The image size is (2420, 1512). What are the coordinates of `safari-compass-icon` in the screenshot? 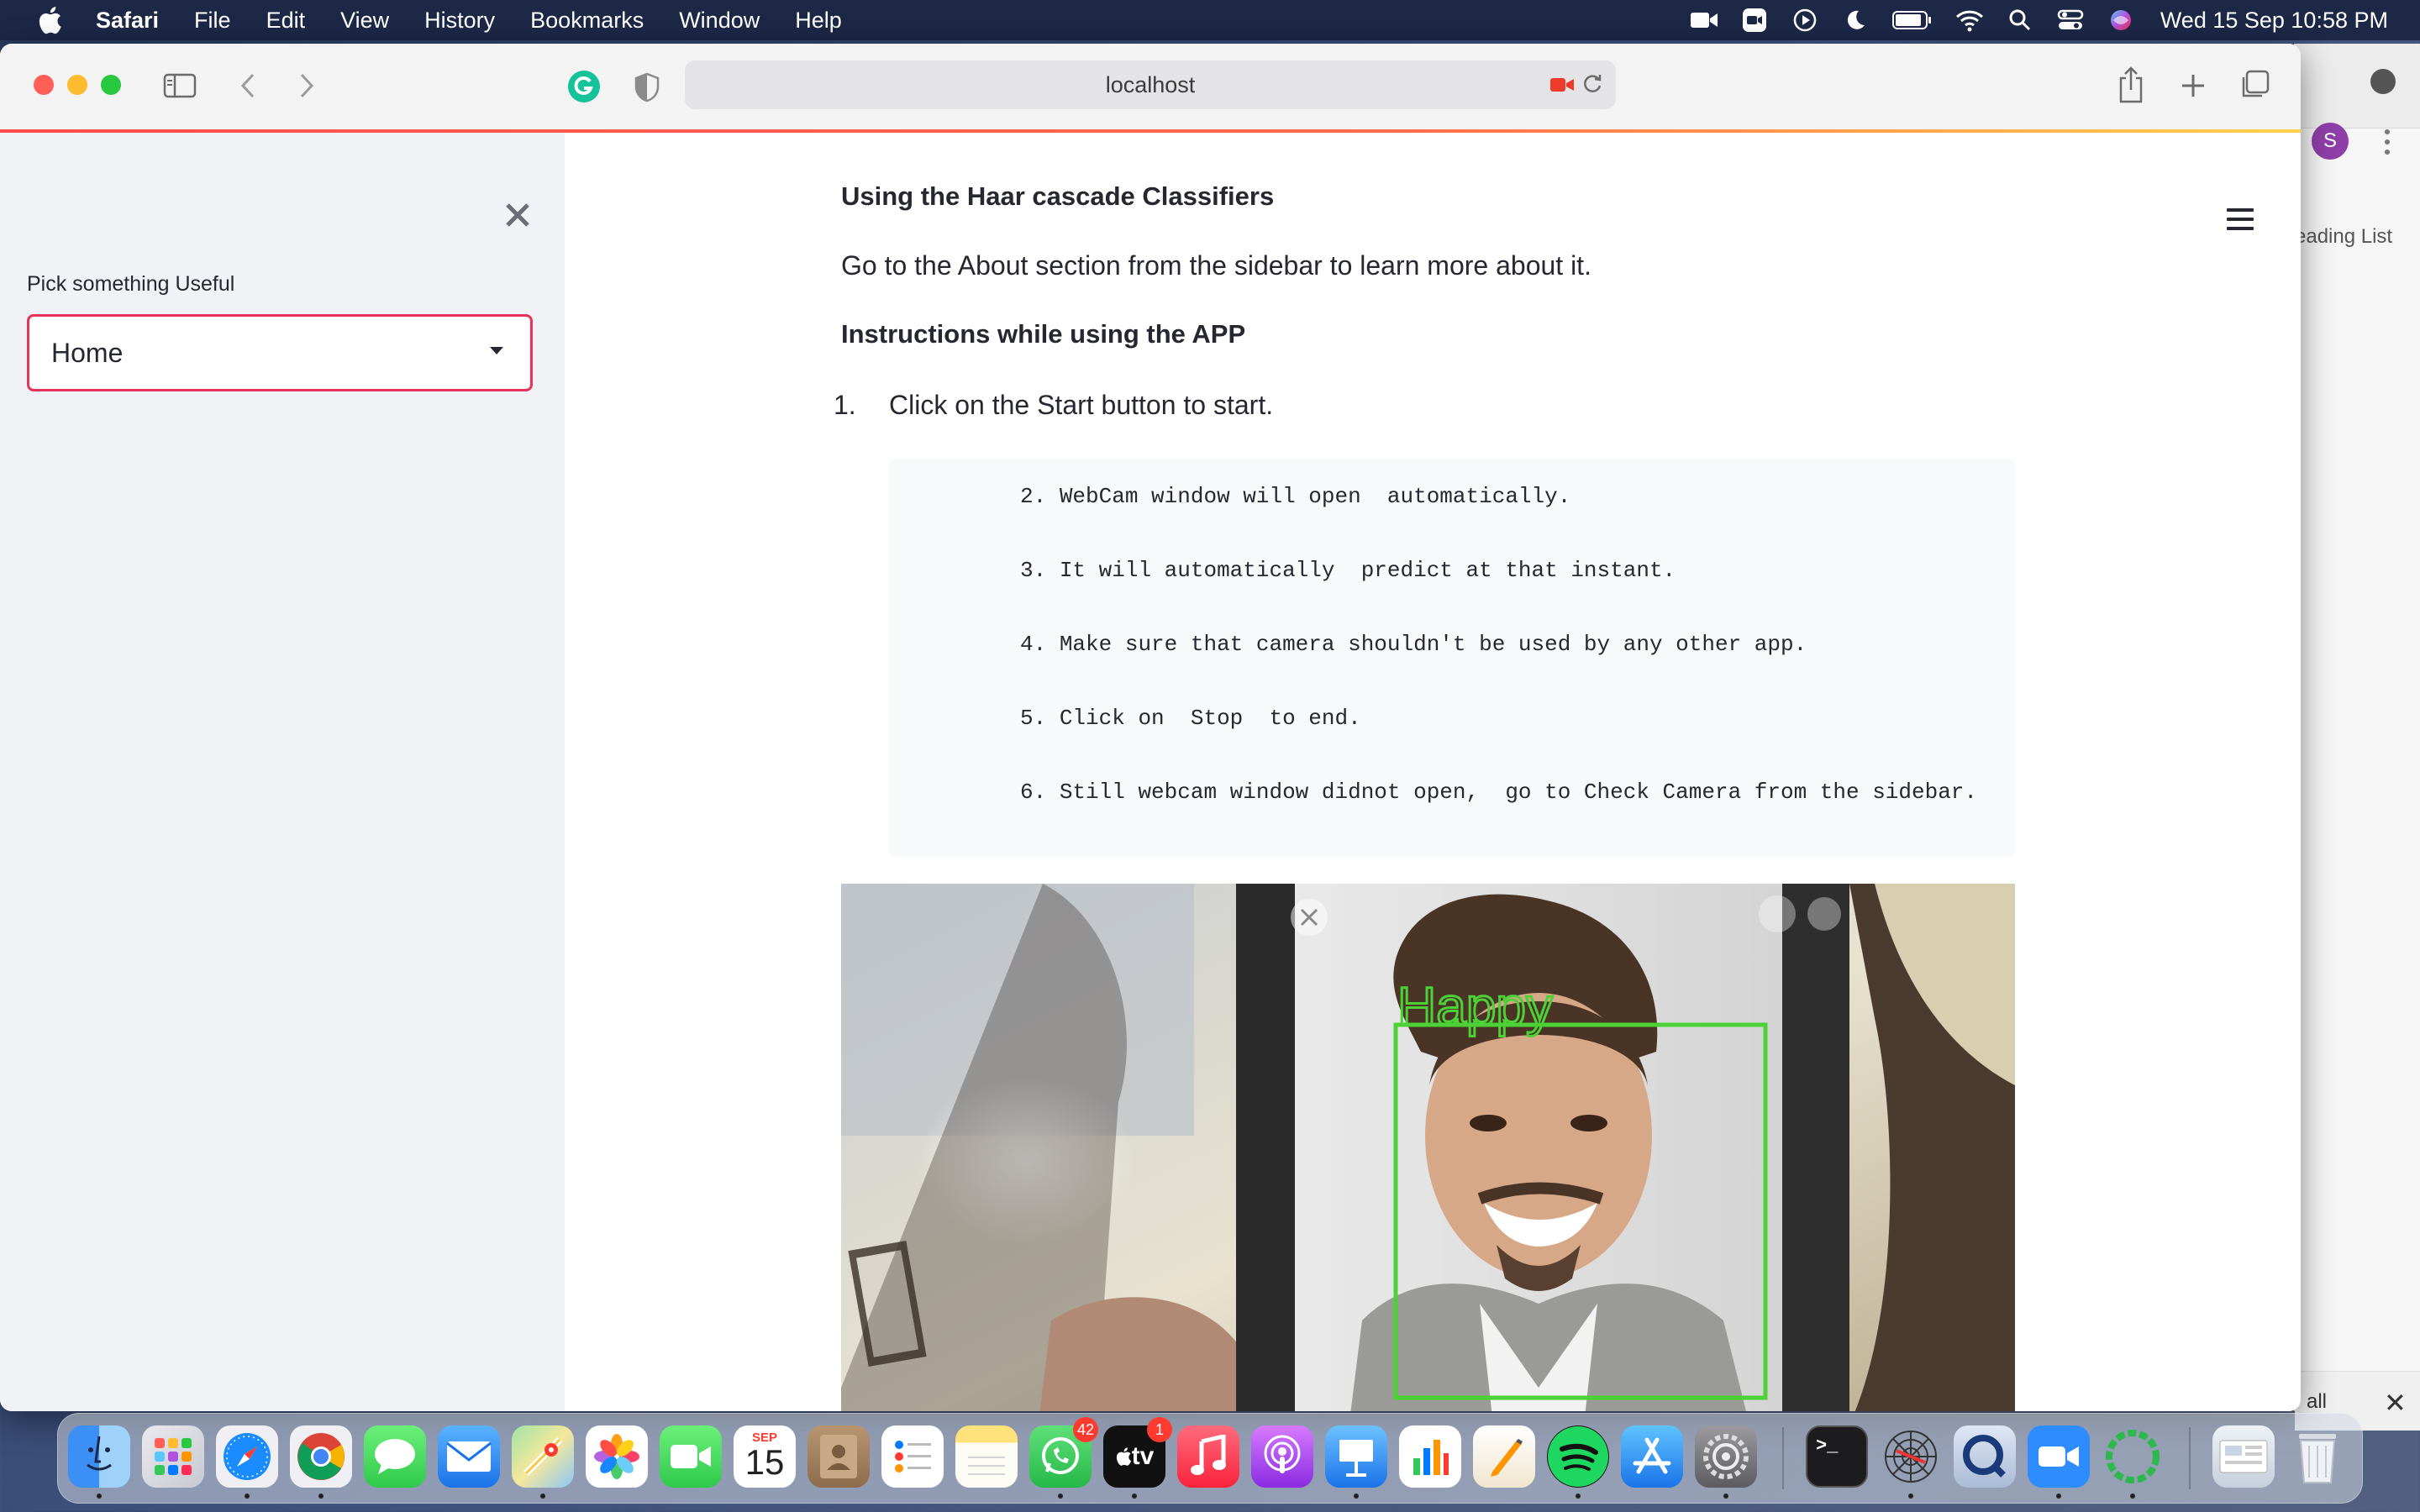 It's located at (247, 1456).